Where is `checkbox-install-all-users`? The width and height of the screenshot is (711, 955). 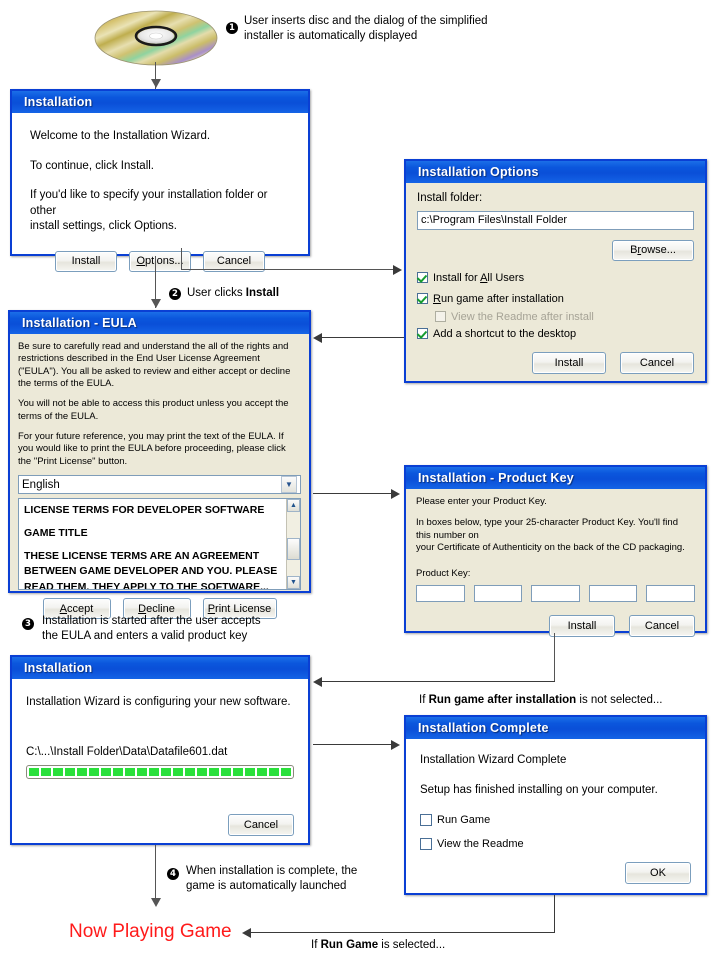 checkbox-install-all-users is located at coordinates (422, 278).